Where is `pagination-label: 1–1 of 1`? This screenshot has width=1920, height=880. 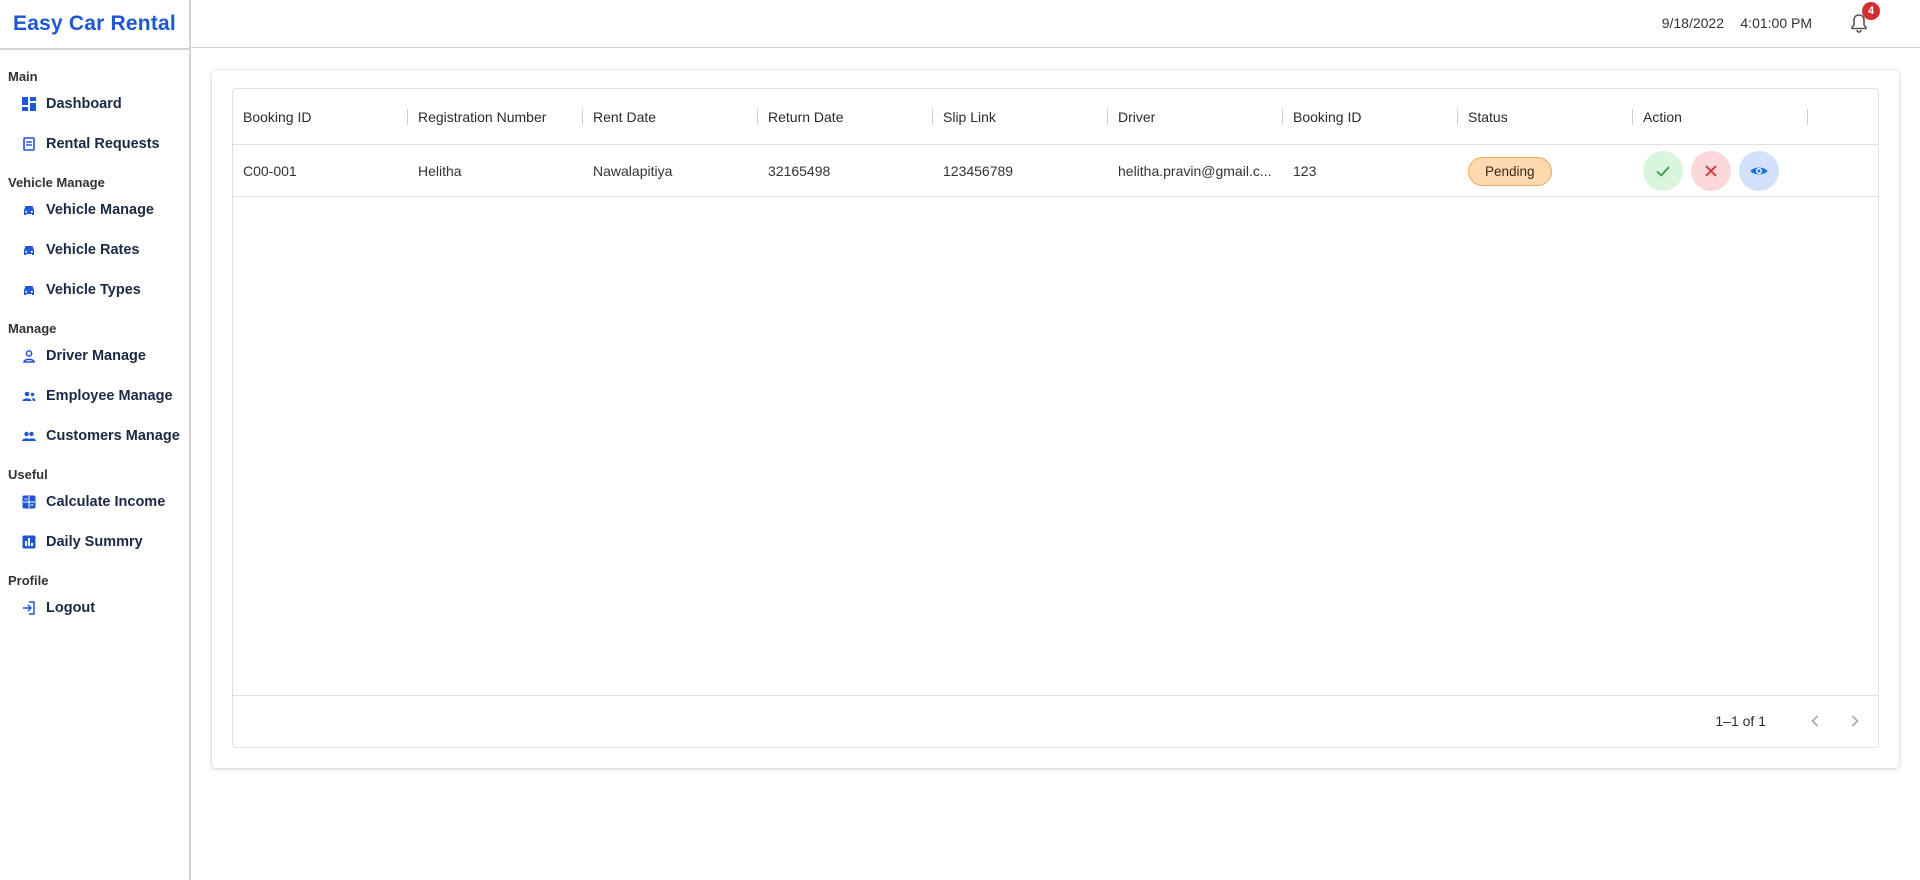
pagination-label: 1–1 of 1 is located at coordinates (1740, 721).